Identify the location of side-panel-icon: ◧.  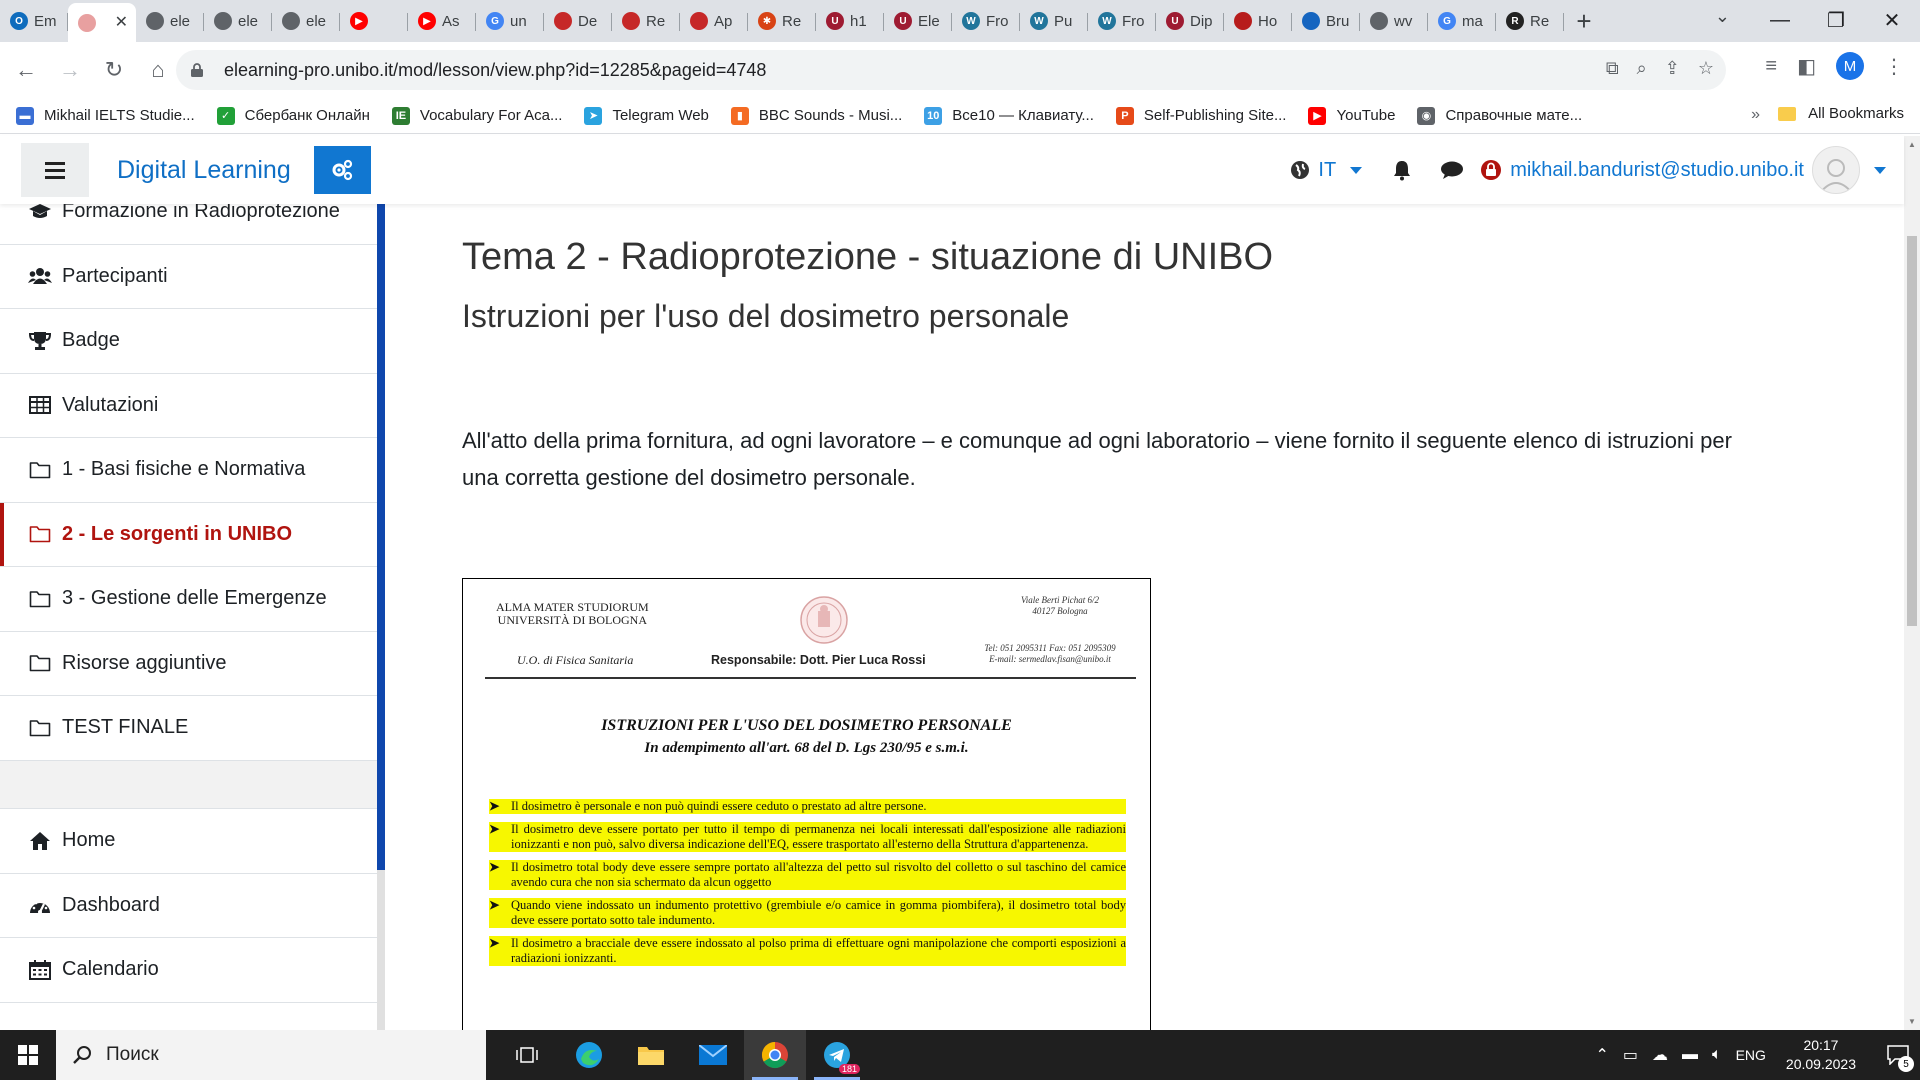
(1806, 66).